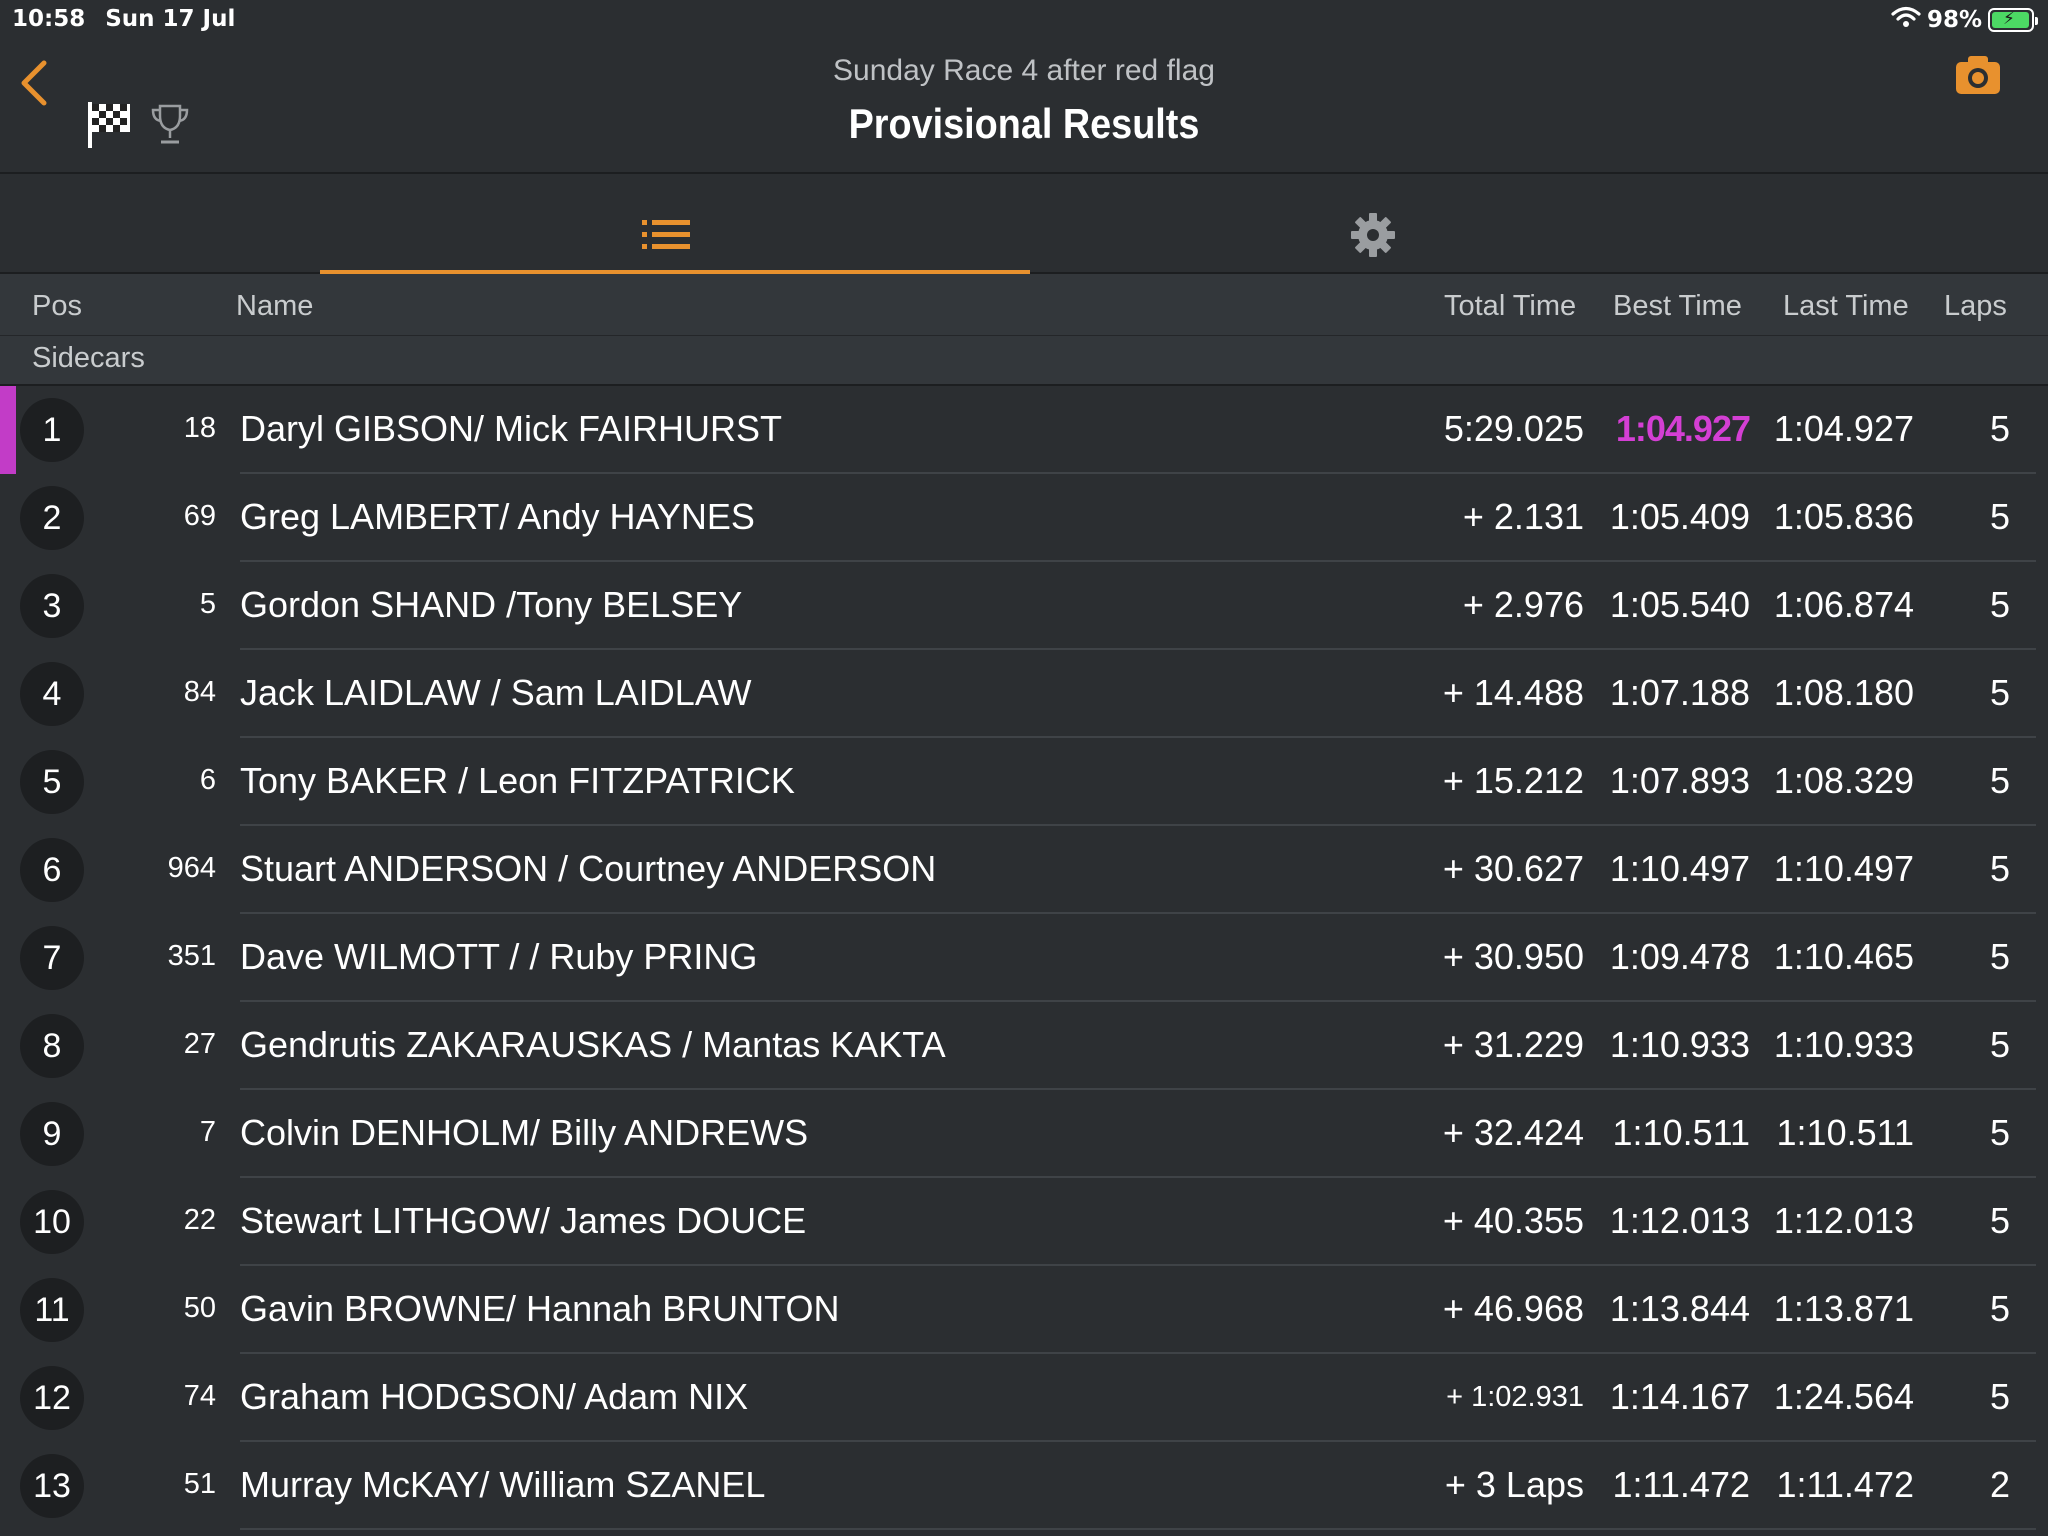 The width and height of the screenshot is (2048, 1536). Describe the element at coordinates (199, 692) in the screenshot. I see `race-number: 84` at that location.